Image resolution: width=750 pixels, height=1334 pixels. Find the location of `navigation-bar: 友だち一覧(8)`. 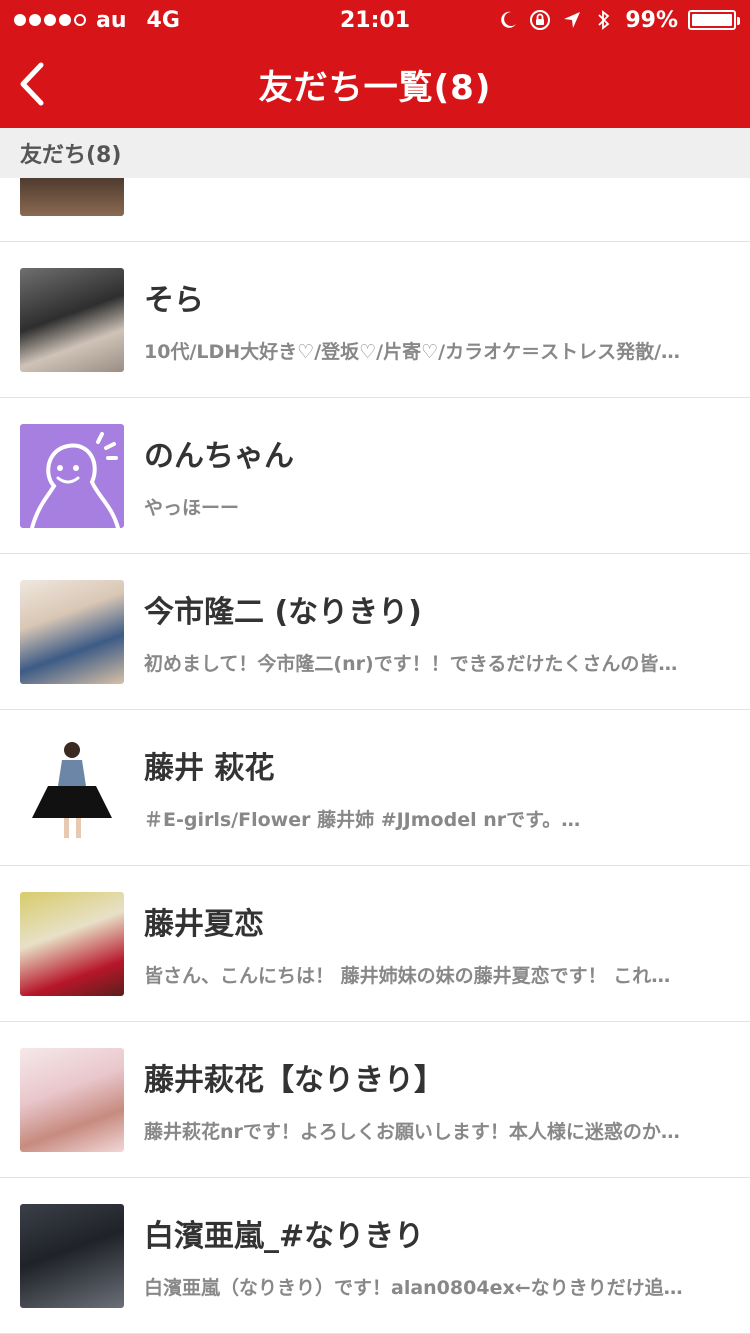

navigation-bar: 友だち一覧(8) is located at coordinates (375, 84).